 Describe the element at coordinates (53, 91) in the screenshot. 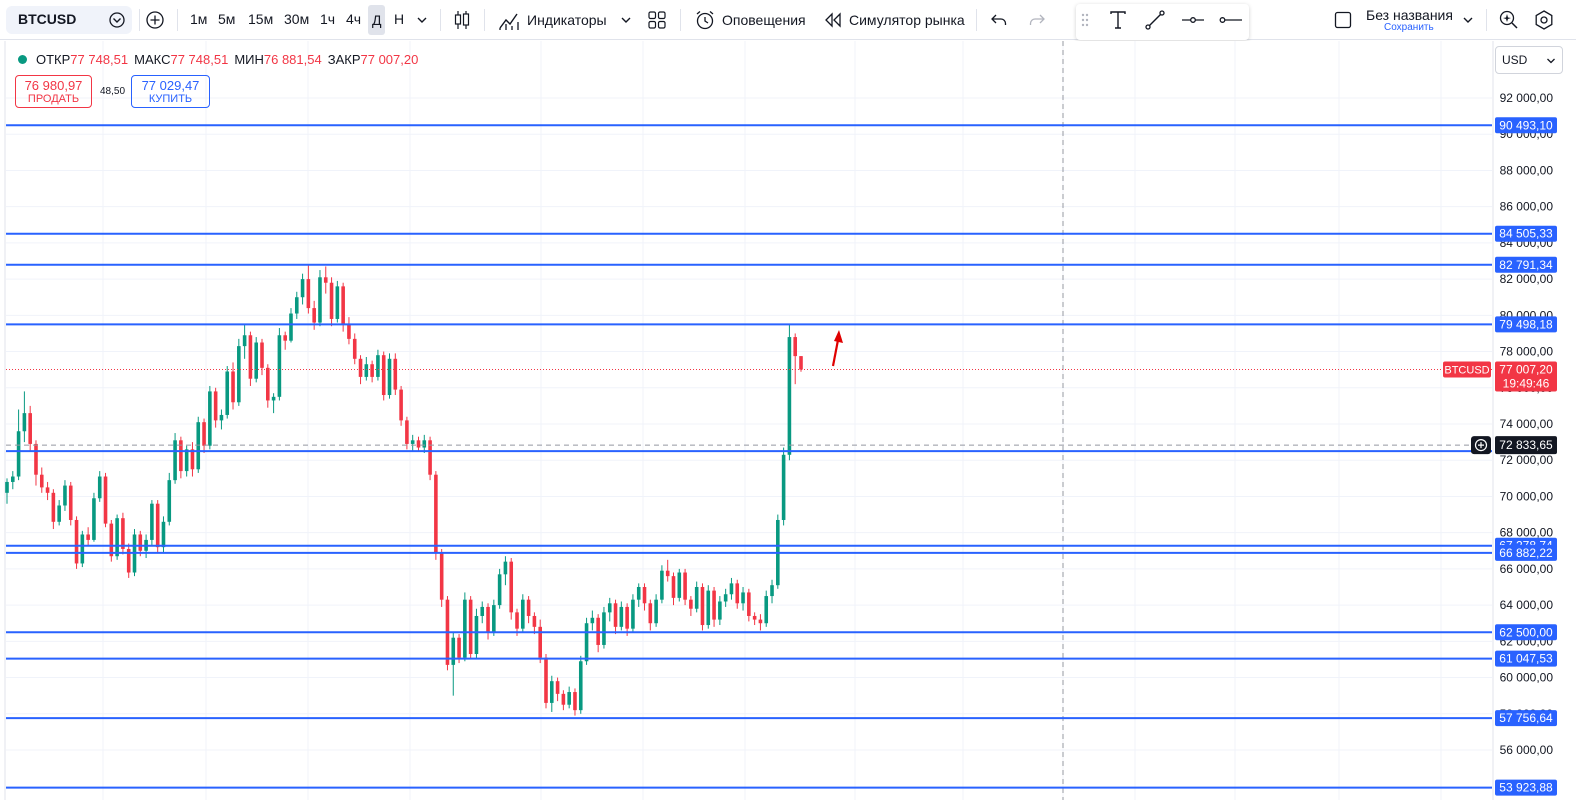

I see `sell-button: 76 980,97 ПРОДАТЬ` at that location.